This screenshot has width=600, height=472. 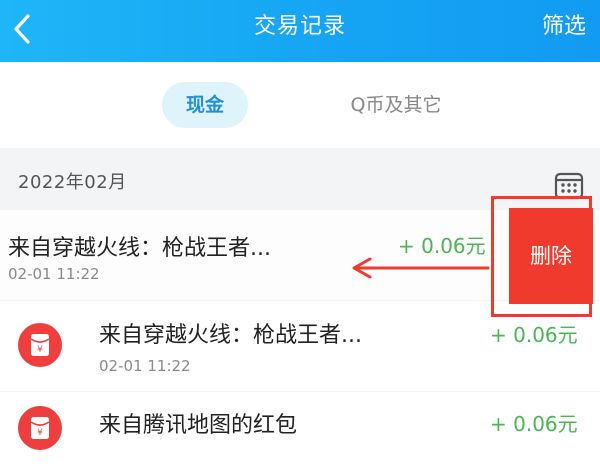 I want to click on page-title: 交易记录, so click(x=299, y=26).